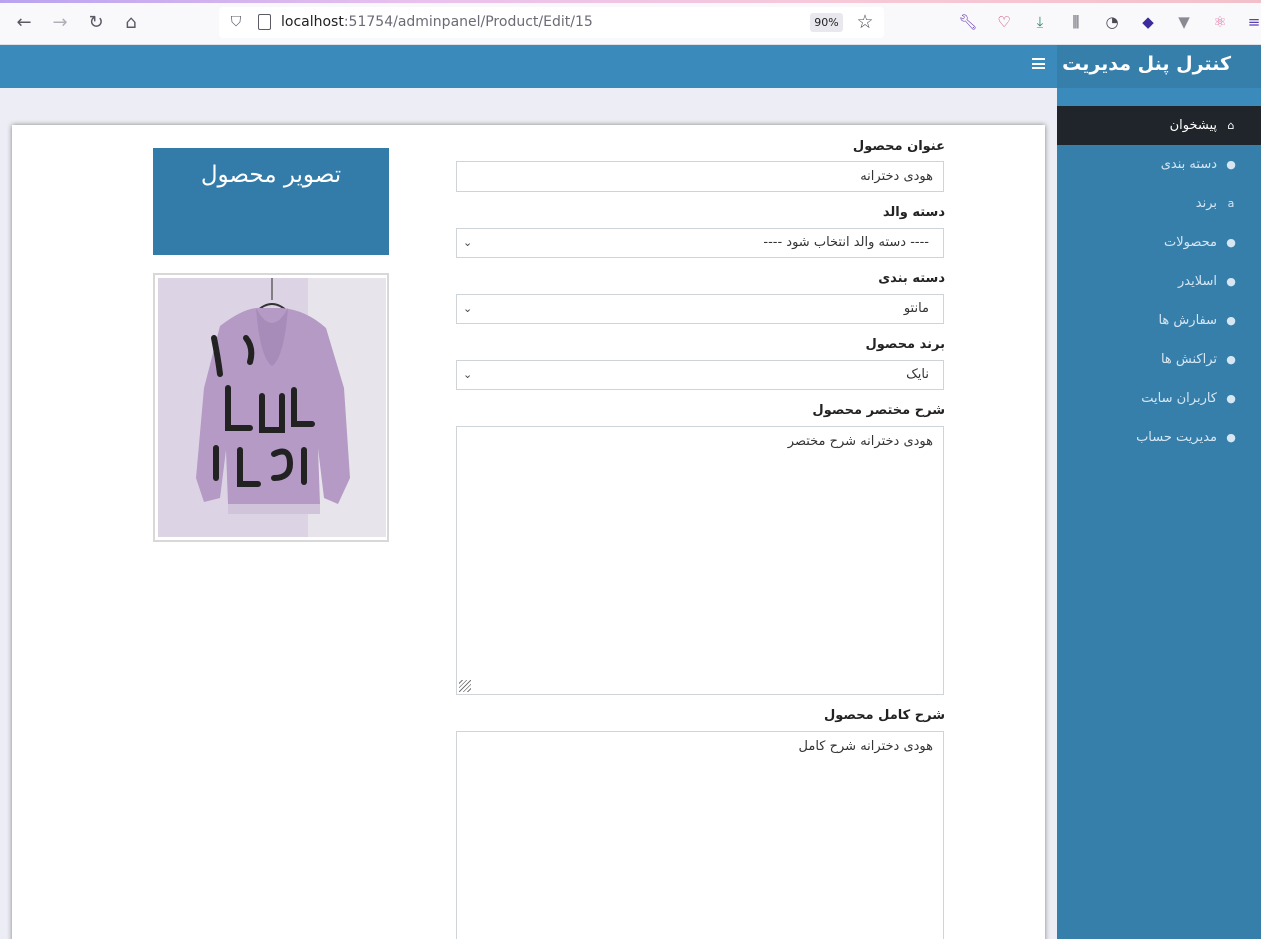 The height and width of the screenshot is (939, 1261). Describe the element at coordinates (1252, 22) in the screenshot. I see `menu-icon: ≡` at that location.